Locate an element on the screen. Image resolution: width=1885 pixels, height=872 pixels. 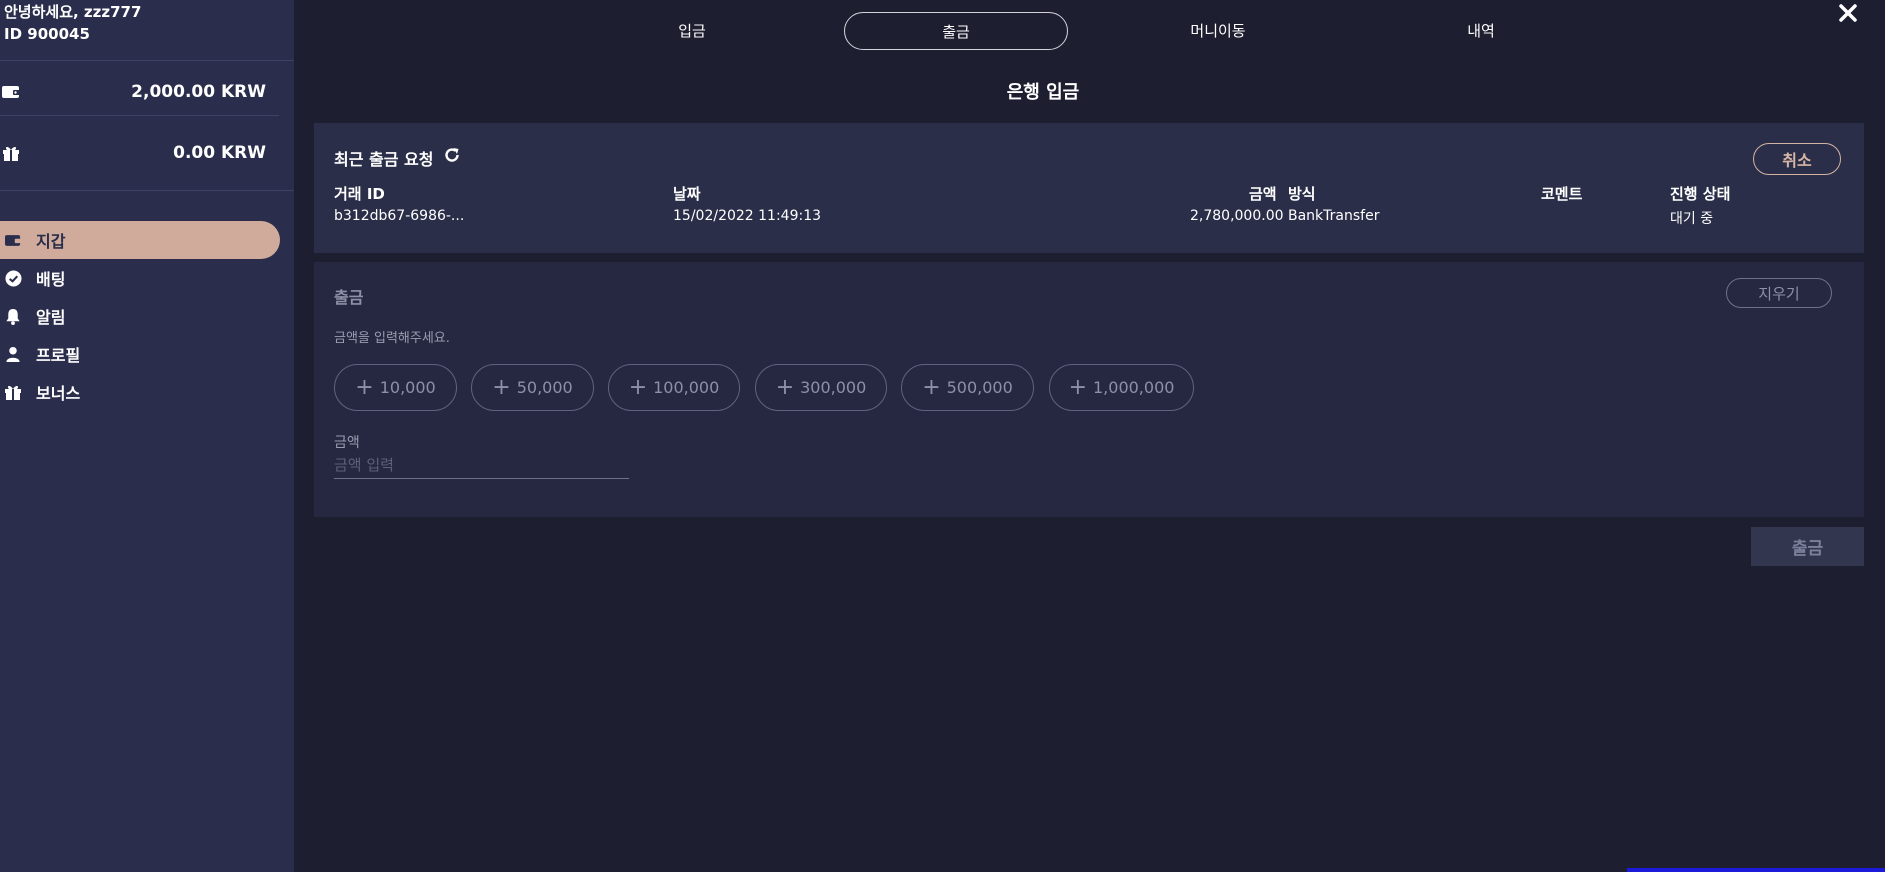
sidebar-item-notifications: 알림 is located at coordinates (140, 316).